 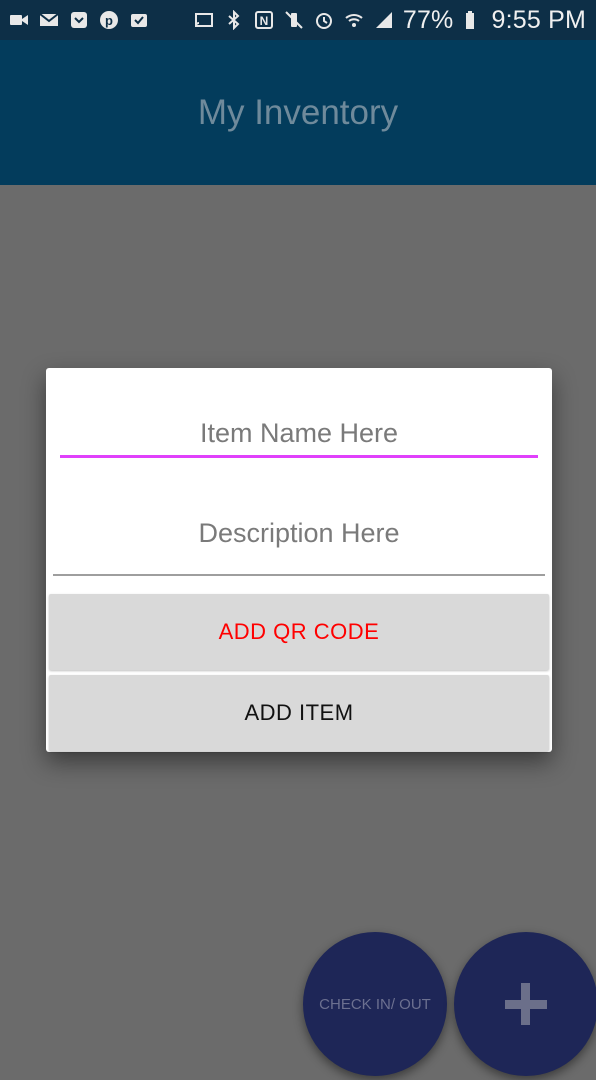 What do you see at coordinates (139, 20) in the screenshot?
I see `inbox-icon` at bounding box center [139, 20].